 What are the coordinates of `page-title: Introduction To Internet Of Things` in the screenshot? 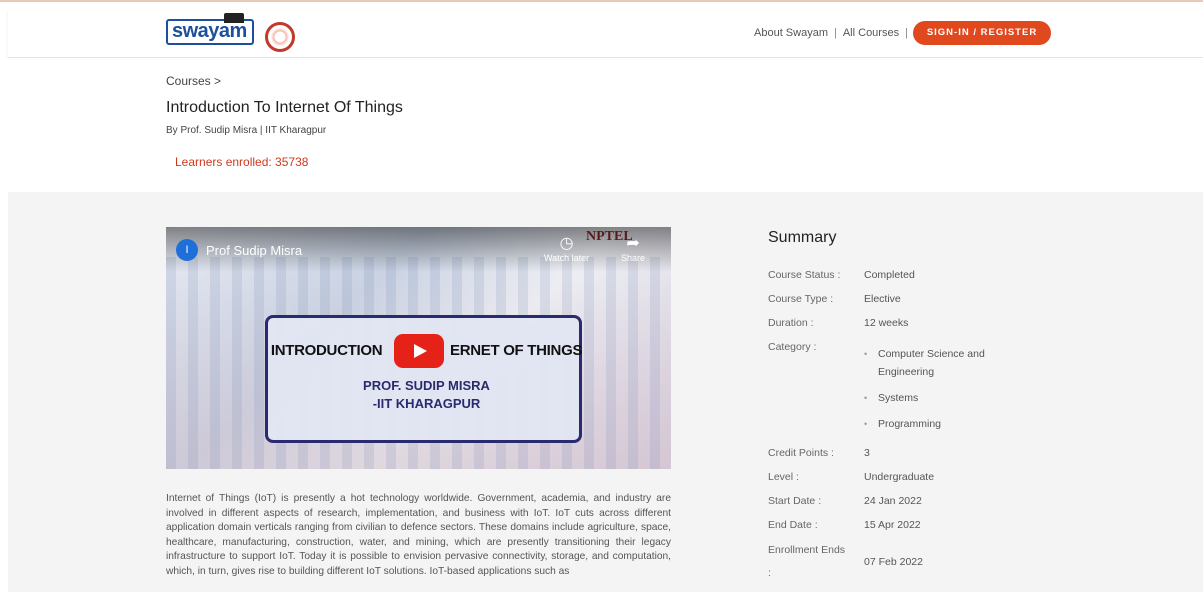 It's located at (284, 107).